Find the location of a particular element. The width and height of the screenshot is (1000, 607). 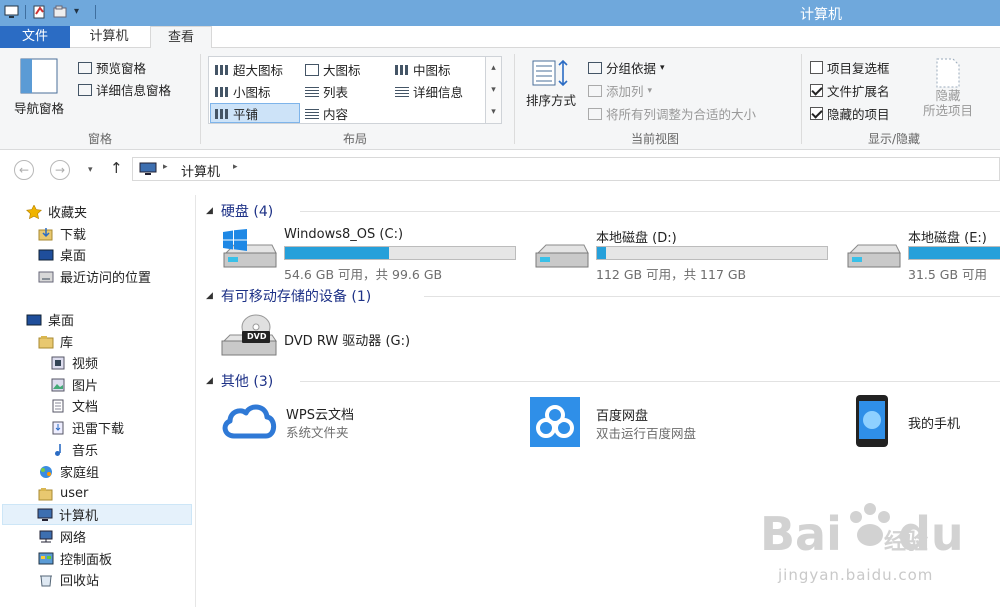

drive-usage-bar is located at coordinates (712, 253).